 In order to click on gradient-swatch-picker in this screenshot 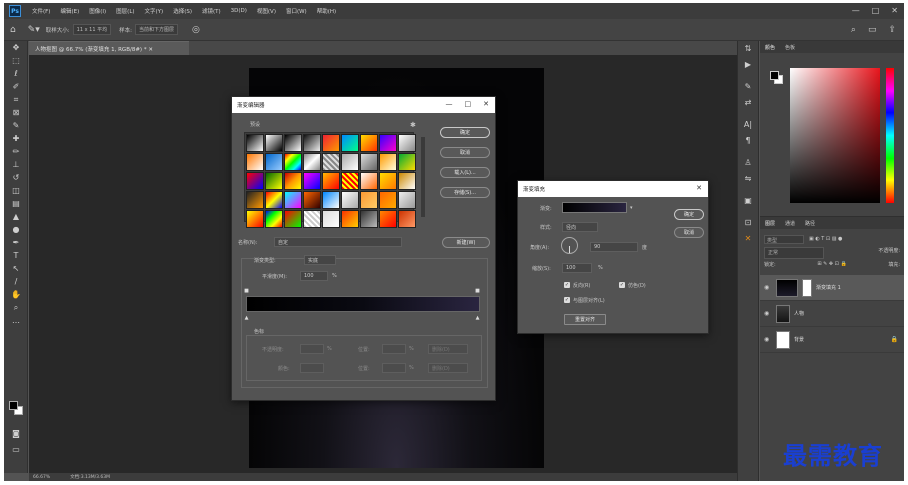, I will do `click(594, 207)`.